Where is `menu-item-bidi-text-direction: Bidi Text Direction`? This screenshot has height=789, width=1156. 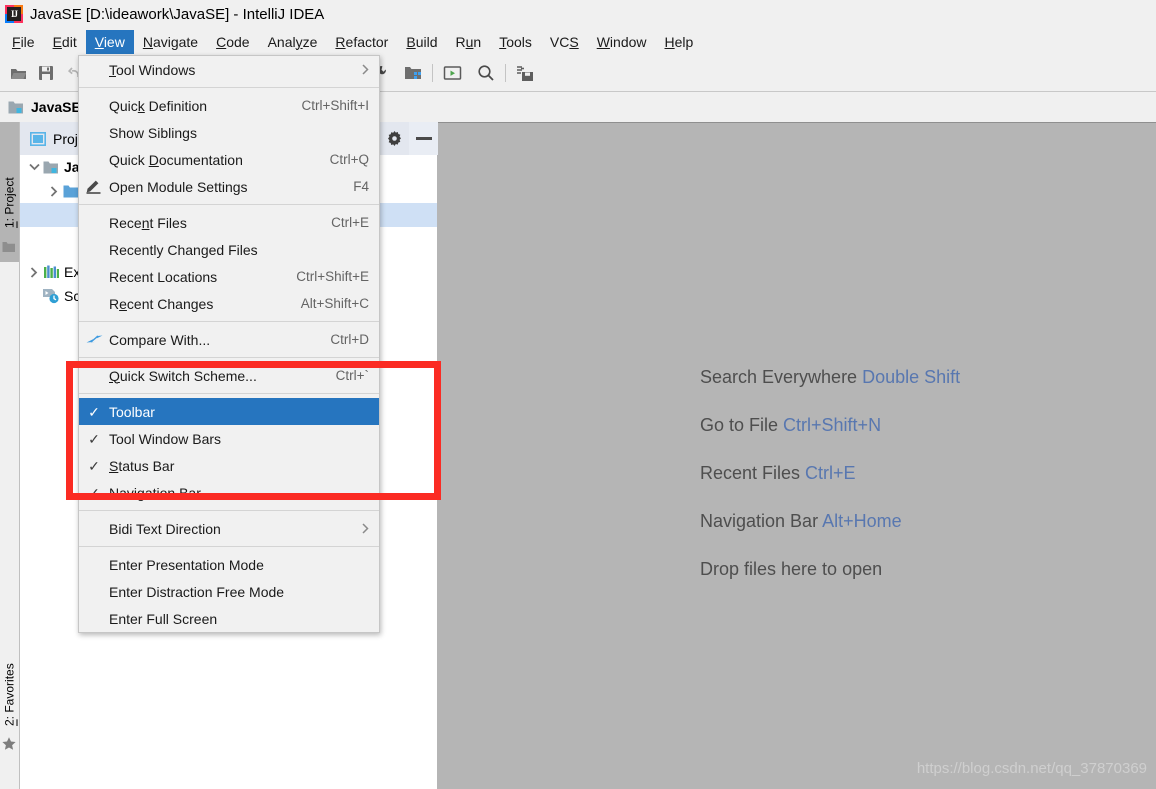 menu-item-bidi-text-direction: Bidi Text Direction is located at coordinates (229, 528).